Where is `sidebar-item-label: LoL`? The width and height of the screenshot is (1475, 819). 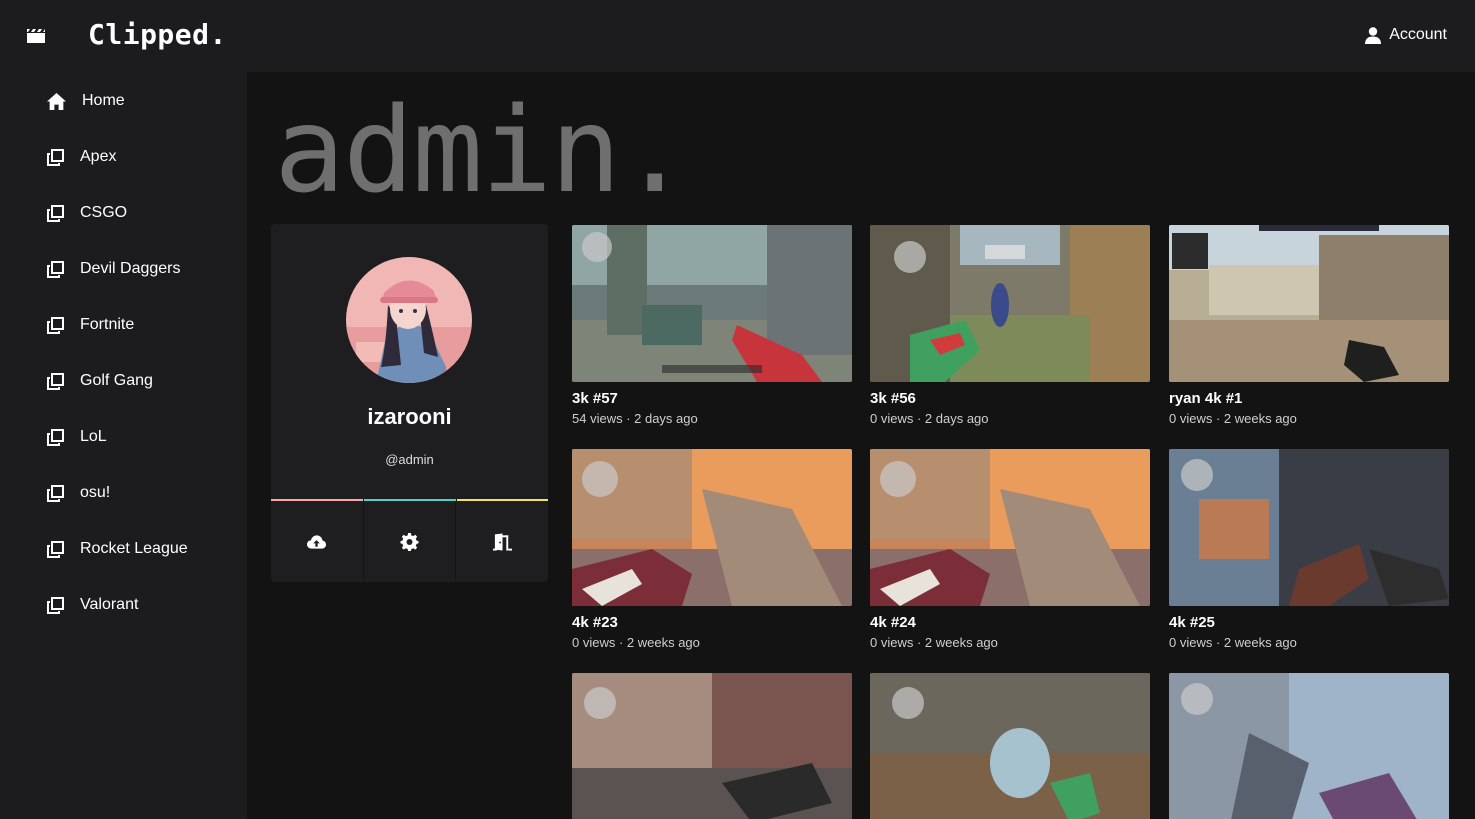 sidebar-item-label: LoL is located at coordinates (93, 436).